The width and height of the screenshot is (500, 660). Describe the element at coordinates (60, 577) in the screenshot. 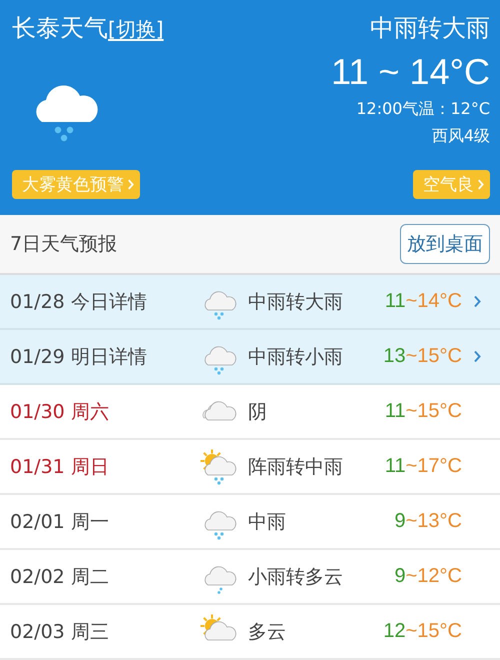

I see `forecast-date: 02/02 周二` at that location.